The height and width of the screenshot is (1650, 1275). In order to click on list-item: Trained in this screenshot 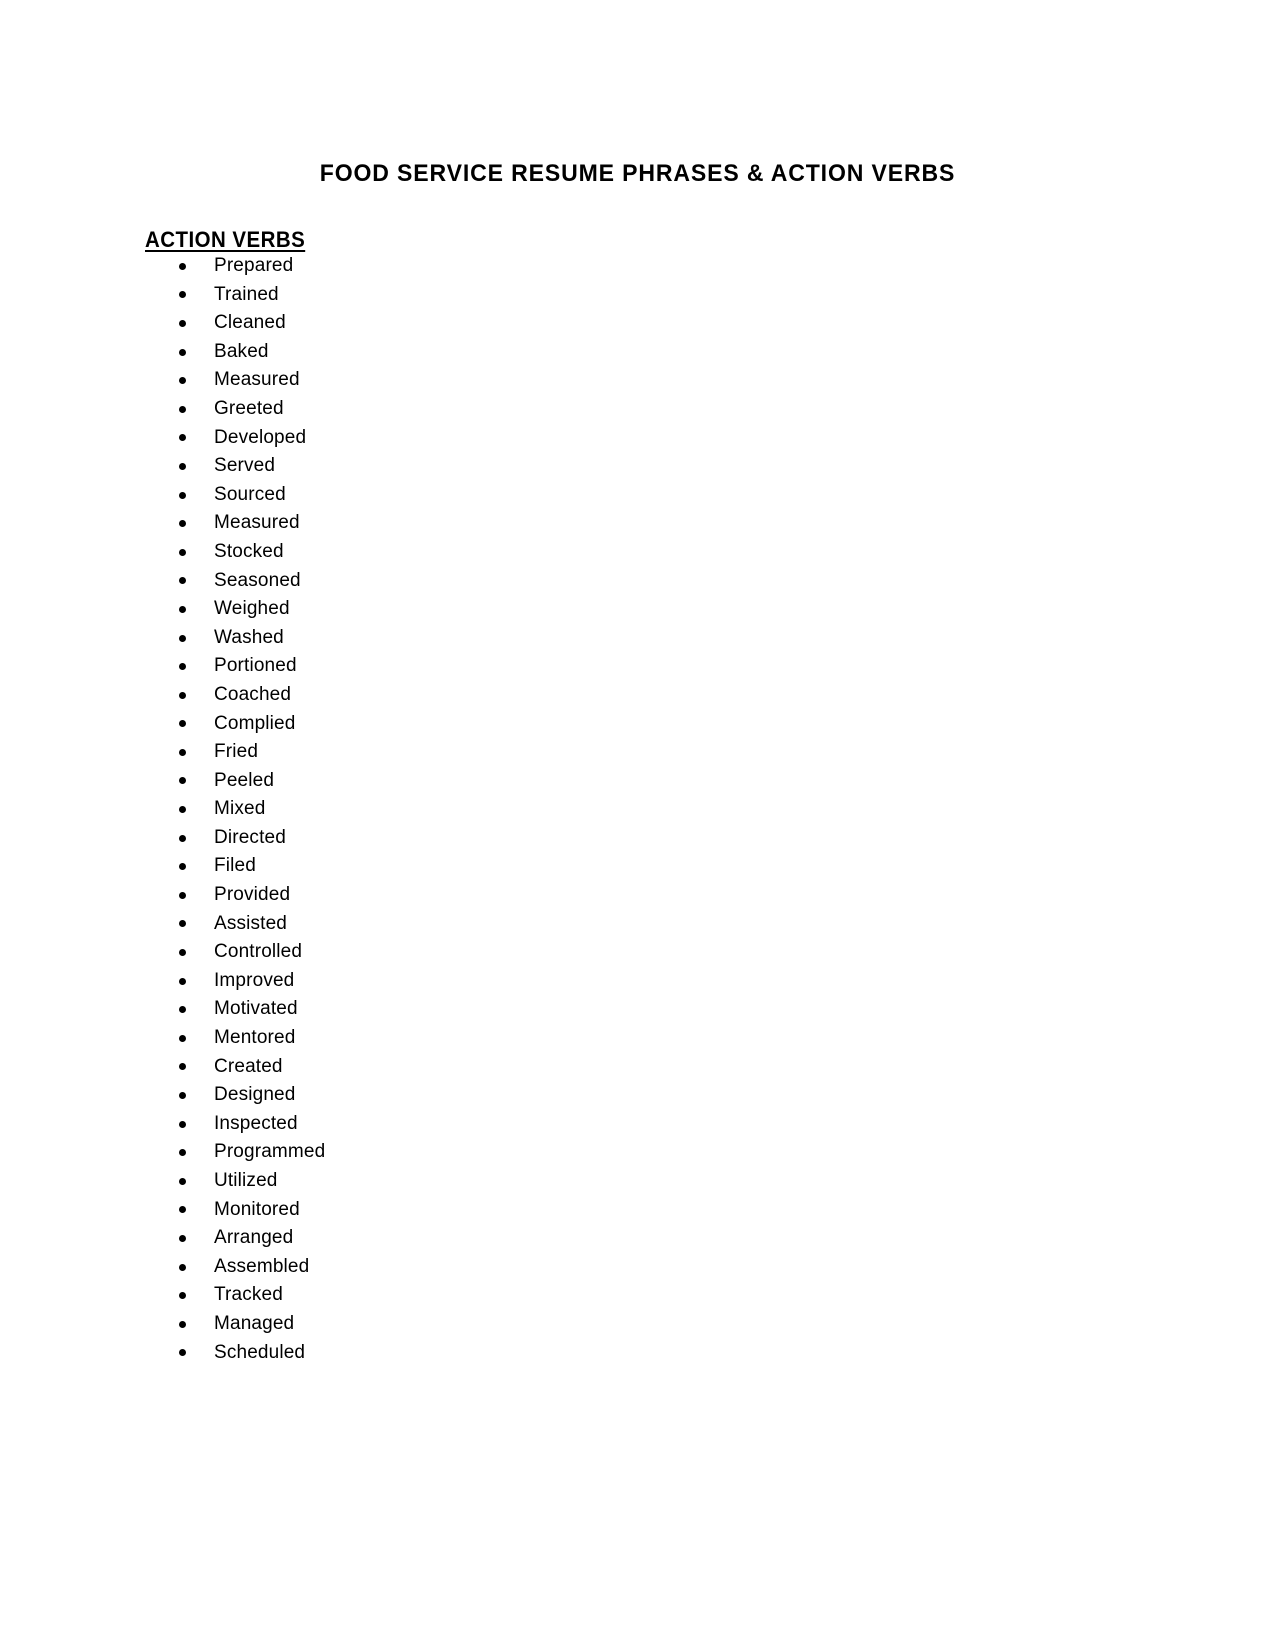, I will do `click(637, 295)`.